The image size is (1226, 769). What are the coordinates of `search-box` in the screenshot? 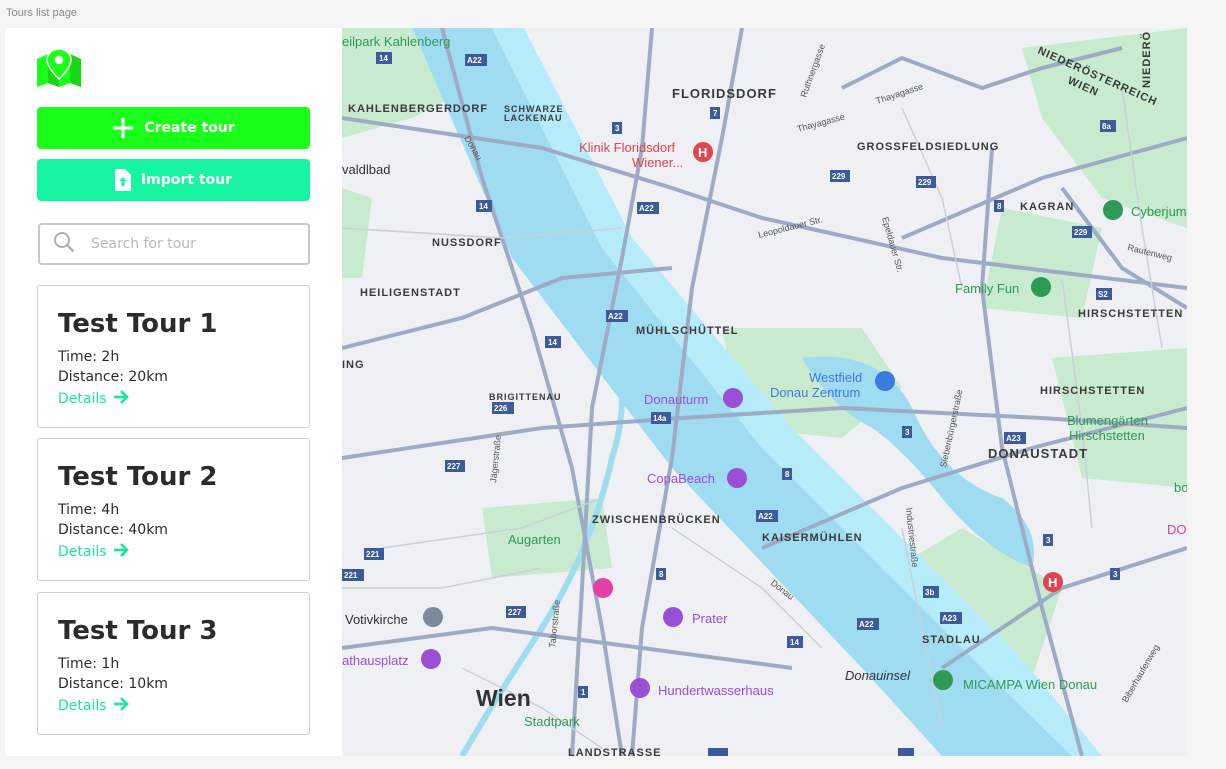 It's located at (174, 244).